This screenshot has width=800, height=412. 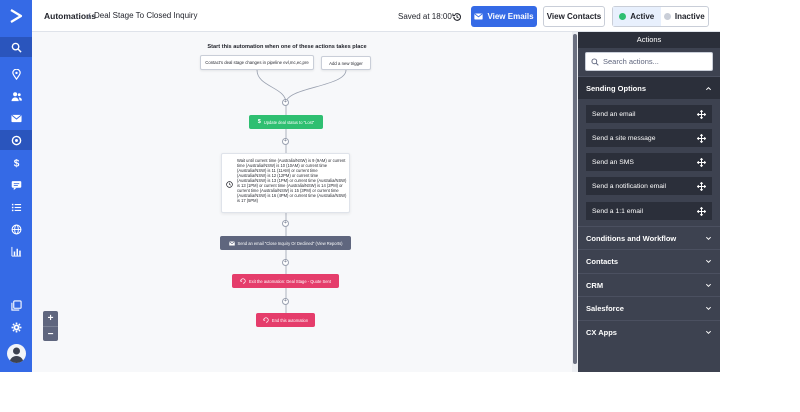 I want to click on globe-icon, so click(x=16, y=229).